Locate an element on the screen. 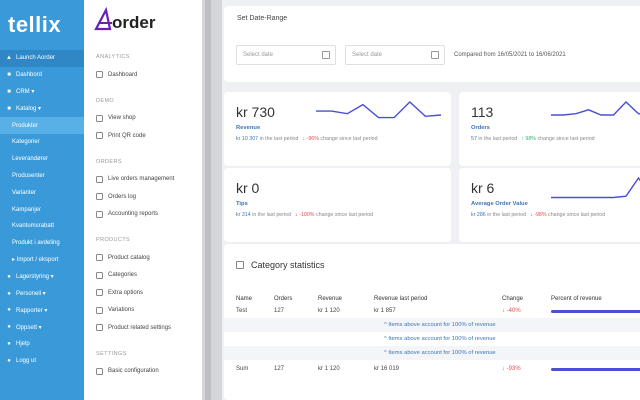 The image size is (640, 400). menu-item: Product related settings is located at coordinates (143, 328).